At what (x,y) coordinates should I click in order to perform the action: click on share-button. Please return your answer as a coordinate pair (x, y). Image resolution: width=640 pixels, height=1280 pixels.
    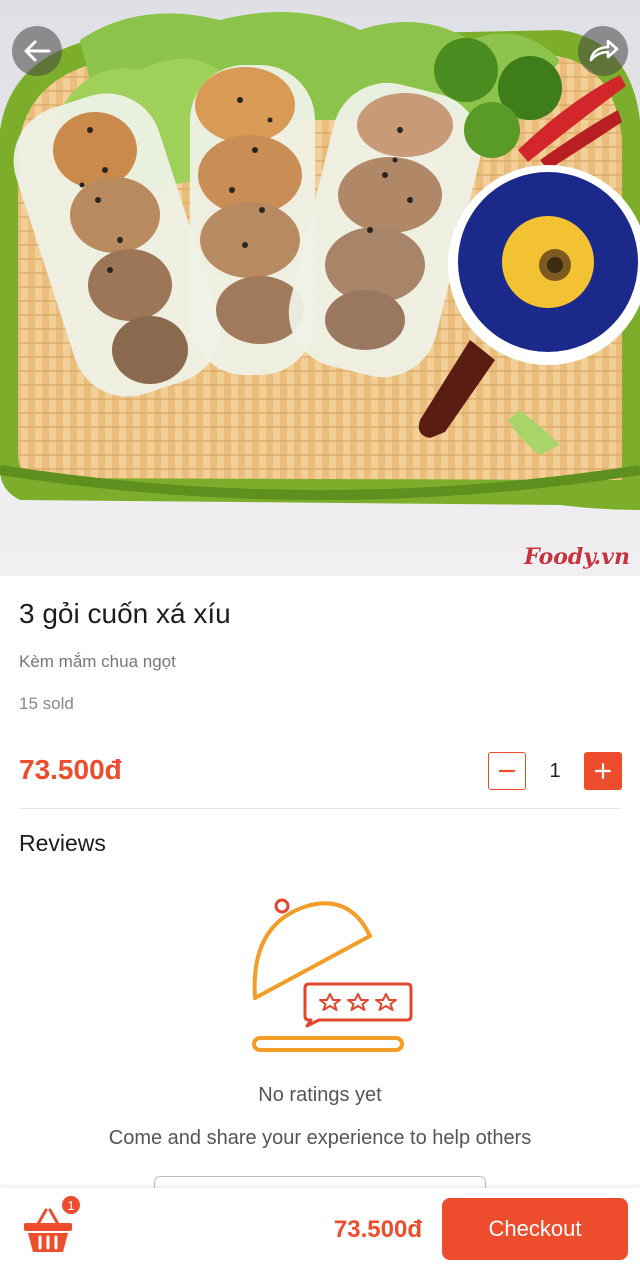
    Looking at the image, I should click on (603, 51).